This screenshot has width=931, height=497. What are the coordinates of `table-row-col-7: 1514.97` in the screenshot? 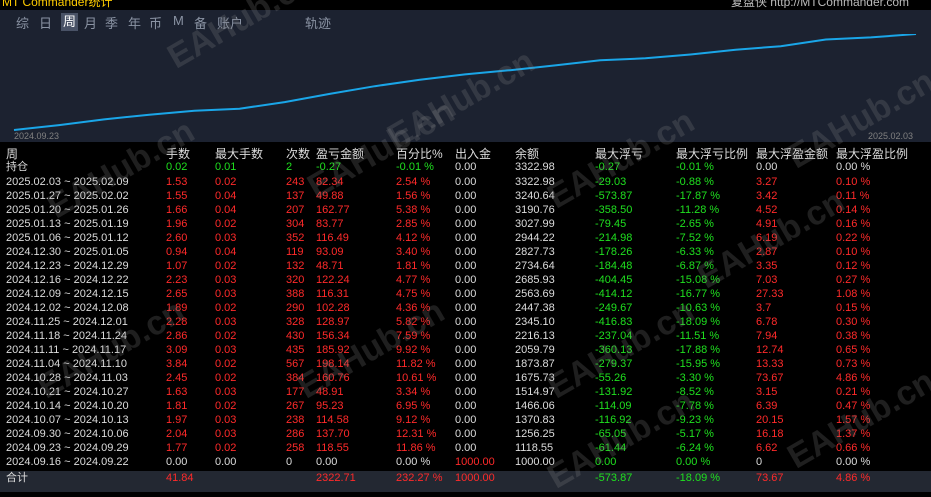 It's located at (535, 392).